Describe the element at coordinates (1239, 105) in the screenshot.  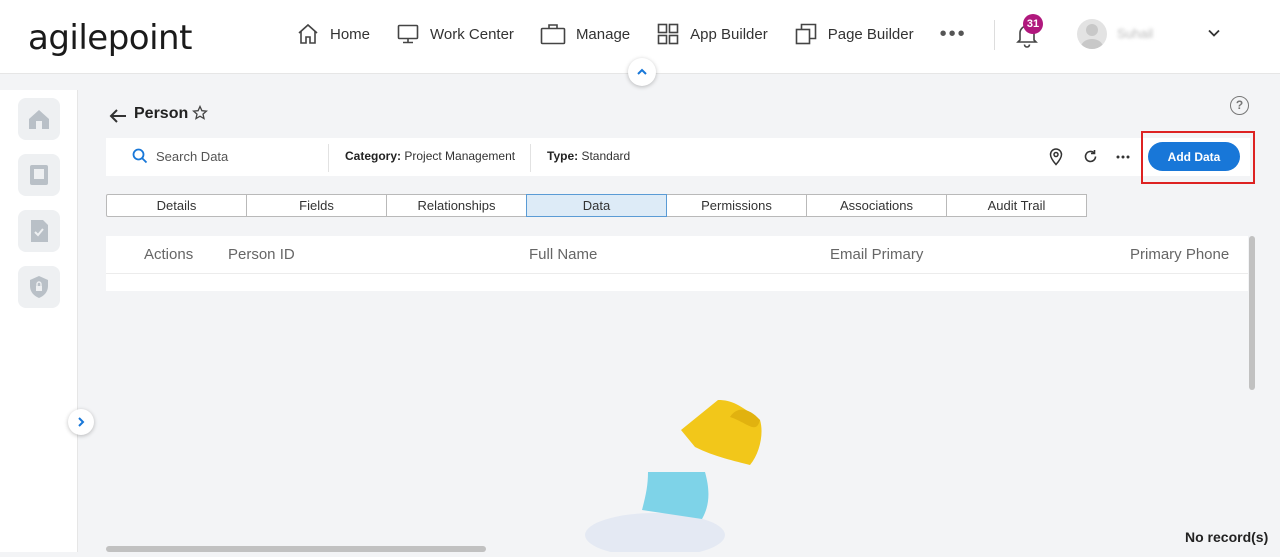
I see `help-icon: ?` at that location.